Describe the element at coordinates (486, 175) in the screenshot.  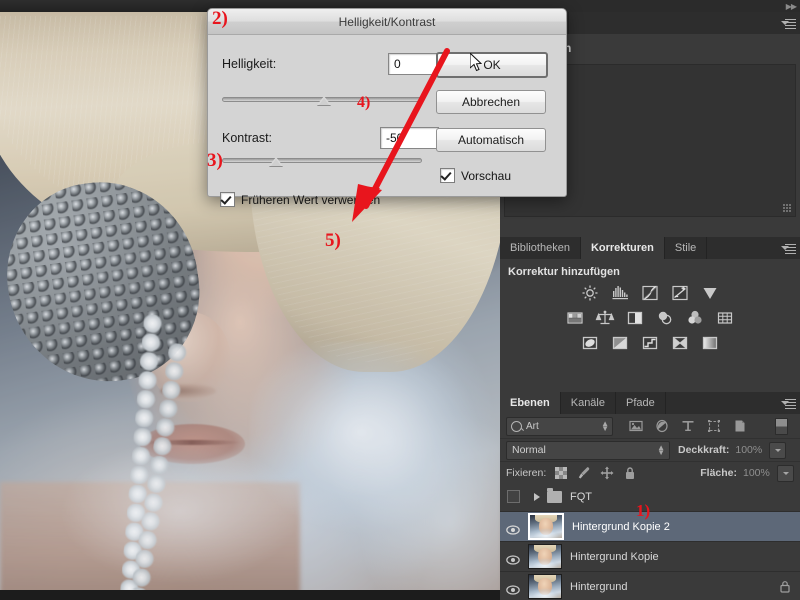
I see `preview-checkbox-label: Vorschau` at that location.